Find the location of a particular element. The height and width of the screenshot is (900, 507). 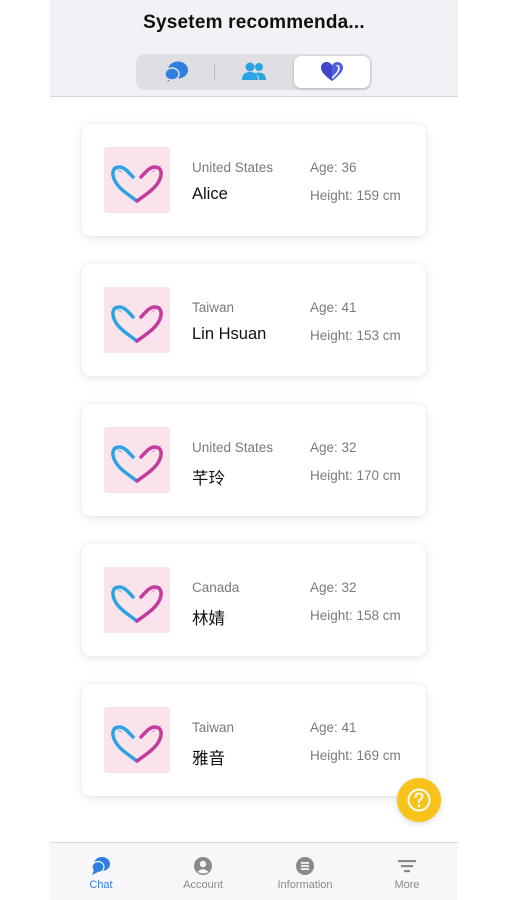

list-icon is located at coordinates (305, 866).